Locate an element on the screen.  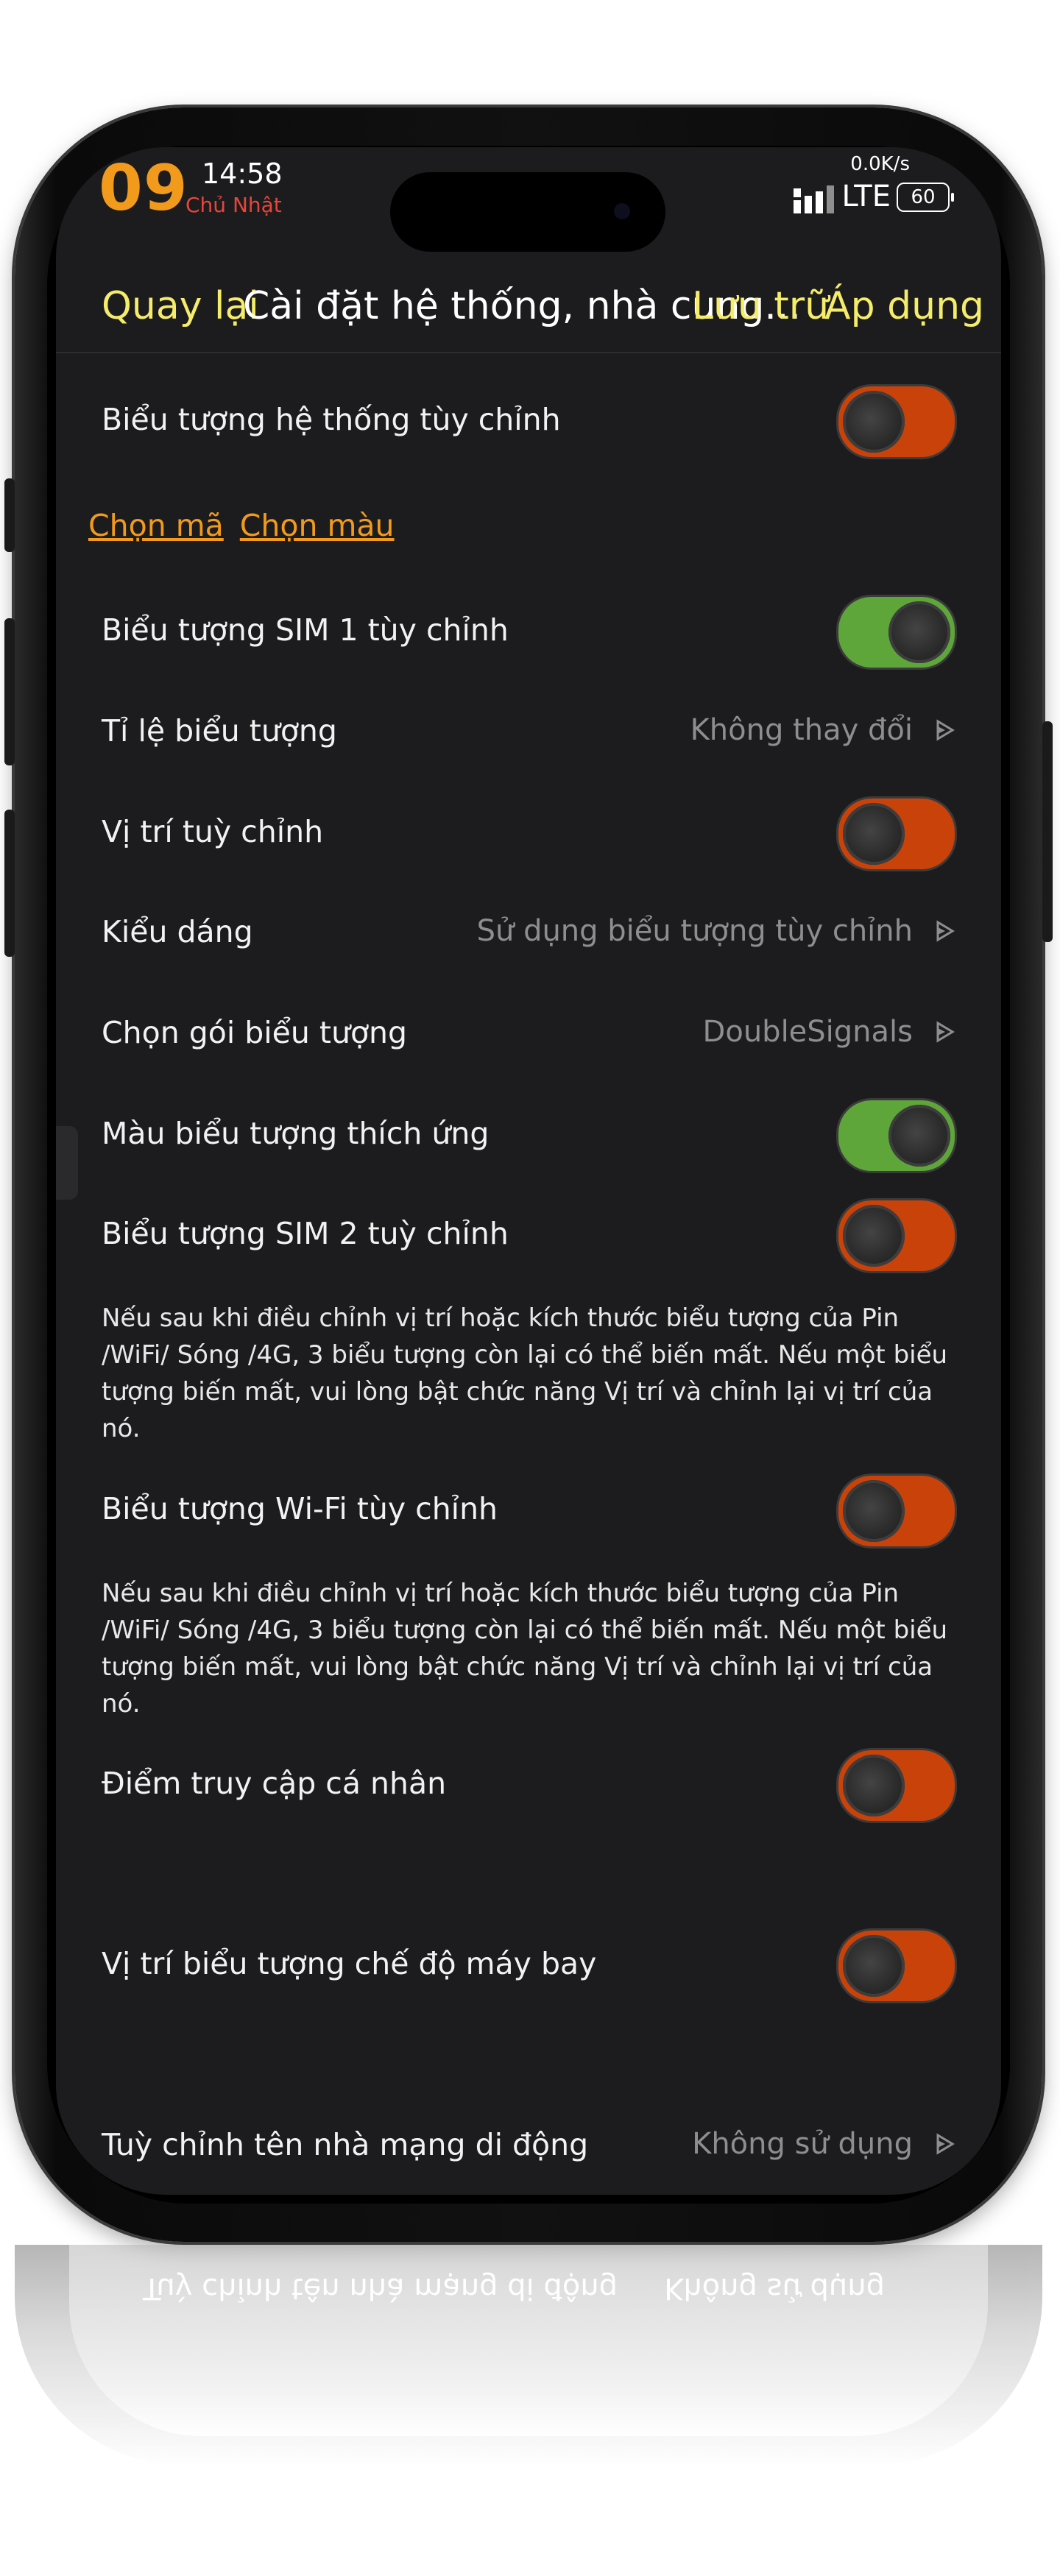
hotspot-toggle is located at coordinates (896, 1786).